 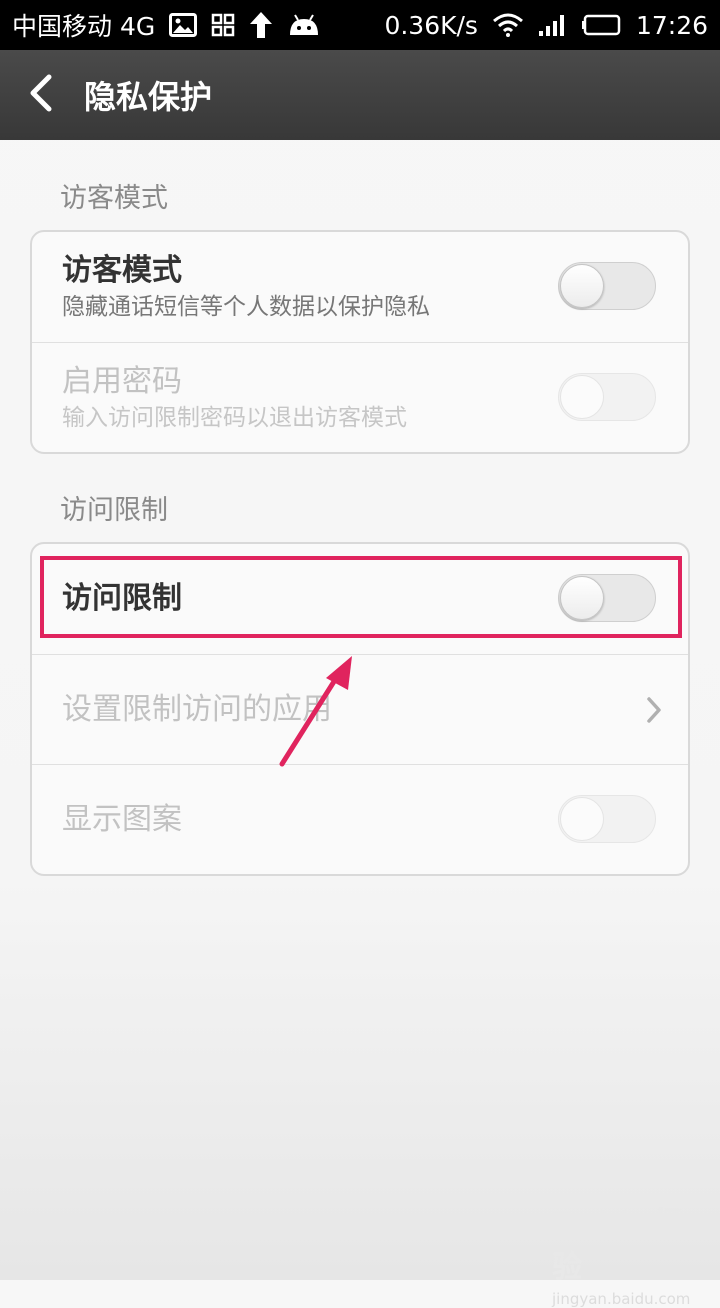 I want to click on access-restriction-toggle, so click(x=607, y=598).